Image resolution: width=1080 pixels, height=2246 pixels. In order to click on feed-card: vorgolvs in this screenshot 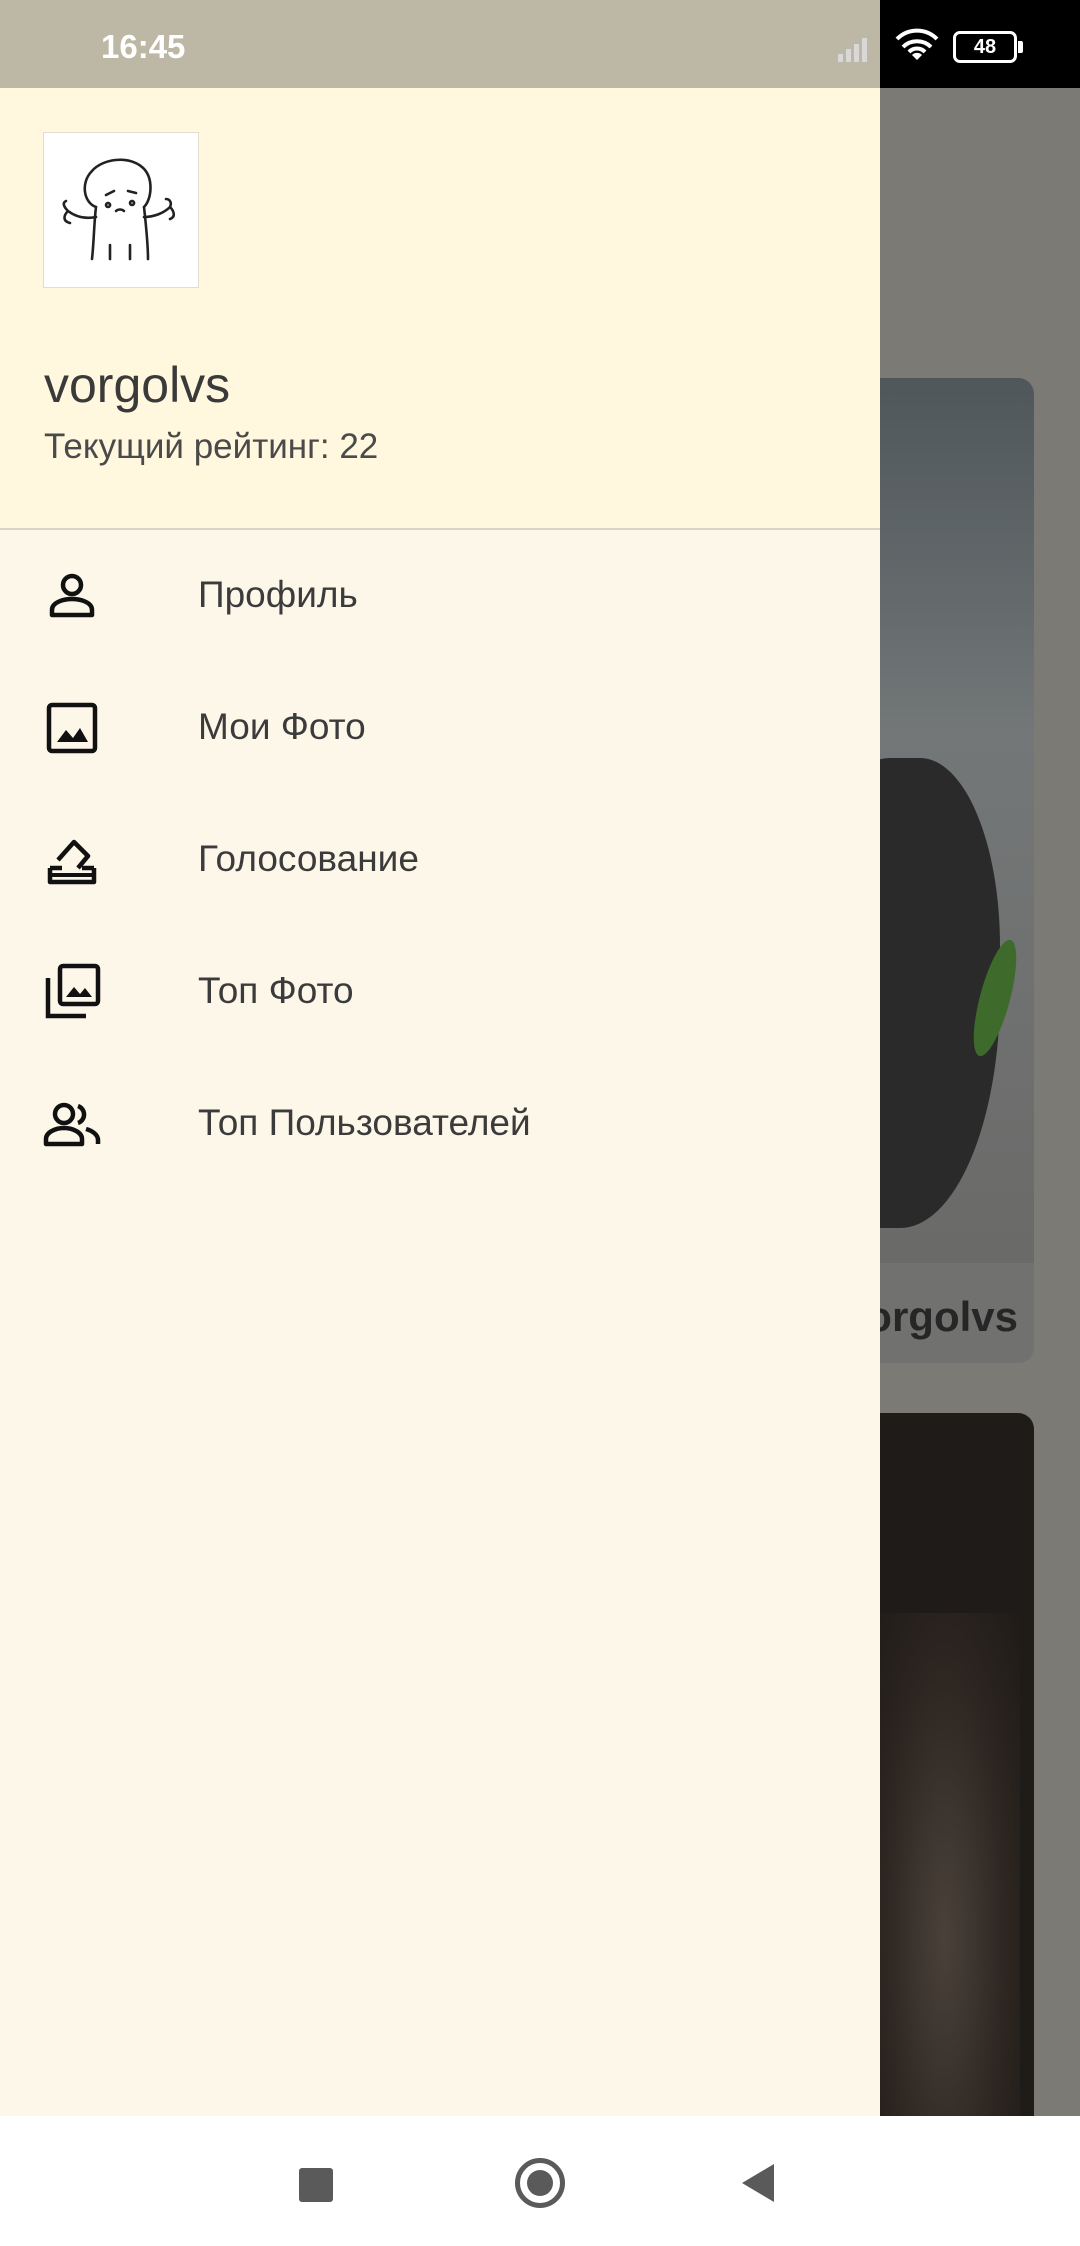, I will do `click(947, 870)`.